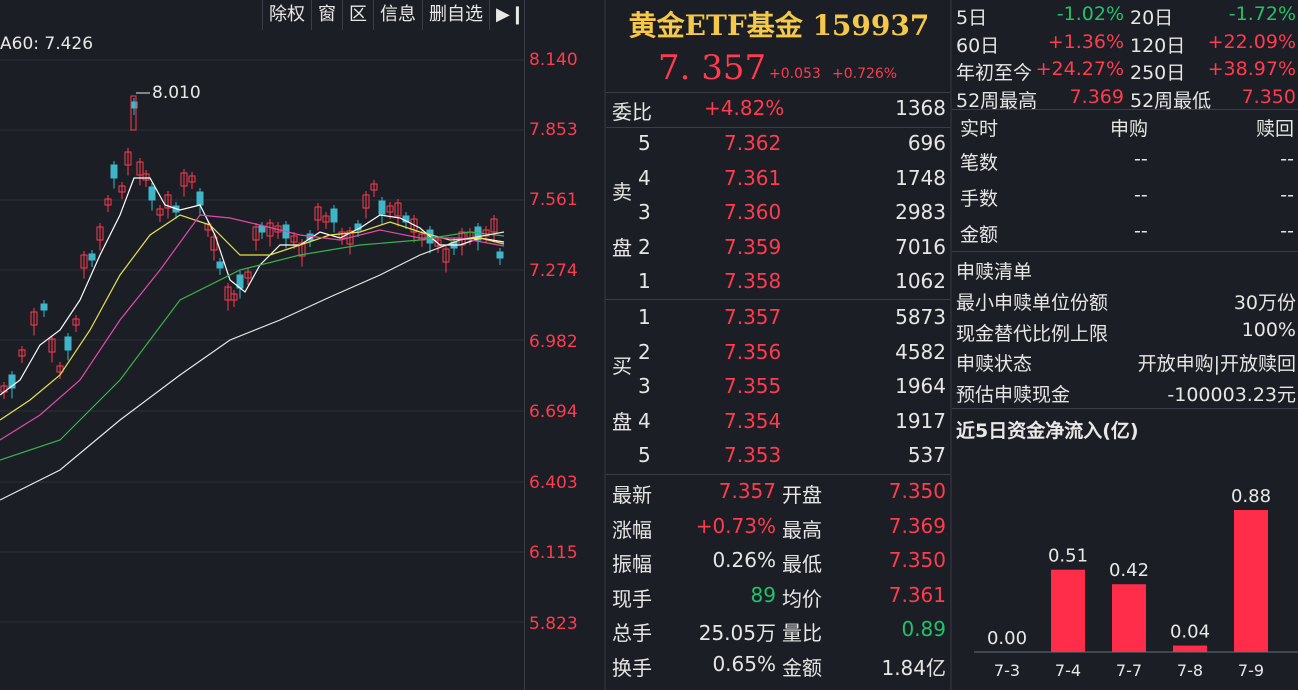  I want to click on bid-level: 1, so click(644, 317).